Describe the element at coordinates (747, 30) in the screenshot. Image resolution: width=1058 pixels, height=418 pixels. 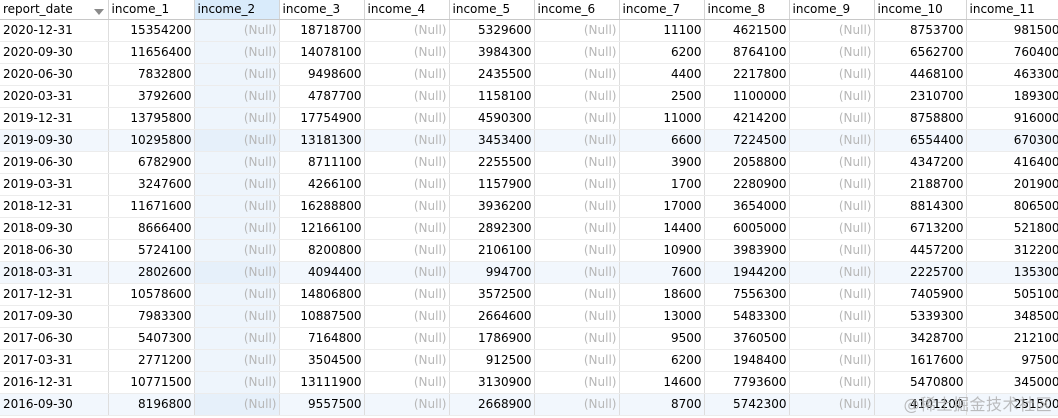
I see `cell-income-8: 4621500` at that location.